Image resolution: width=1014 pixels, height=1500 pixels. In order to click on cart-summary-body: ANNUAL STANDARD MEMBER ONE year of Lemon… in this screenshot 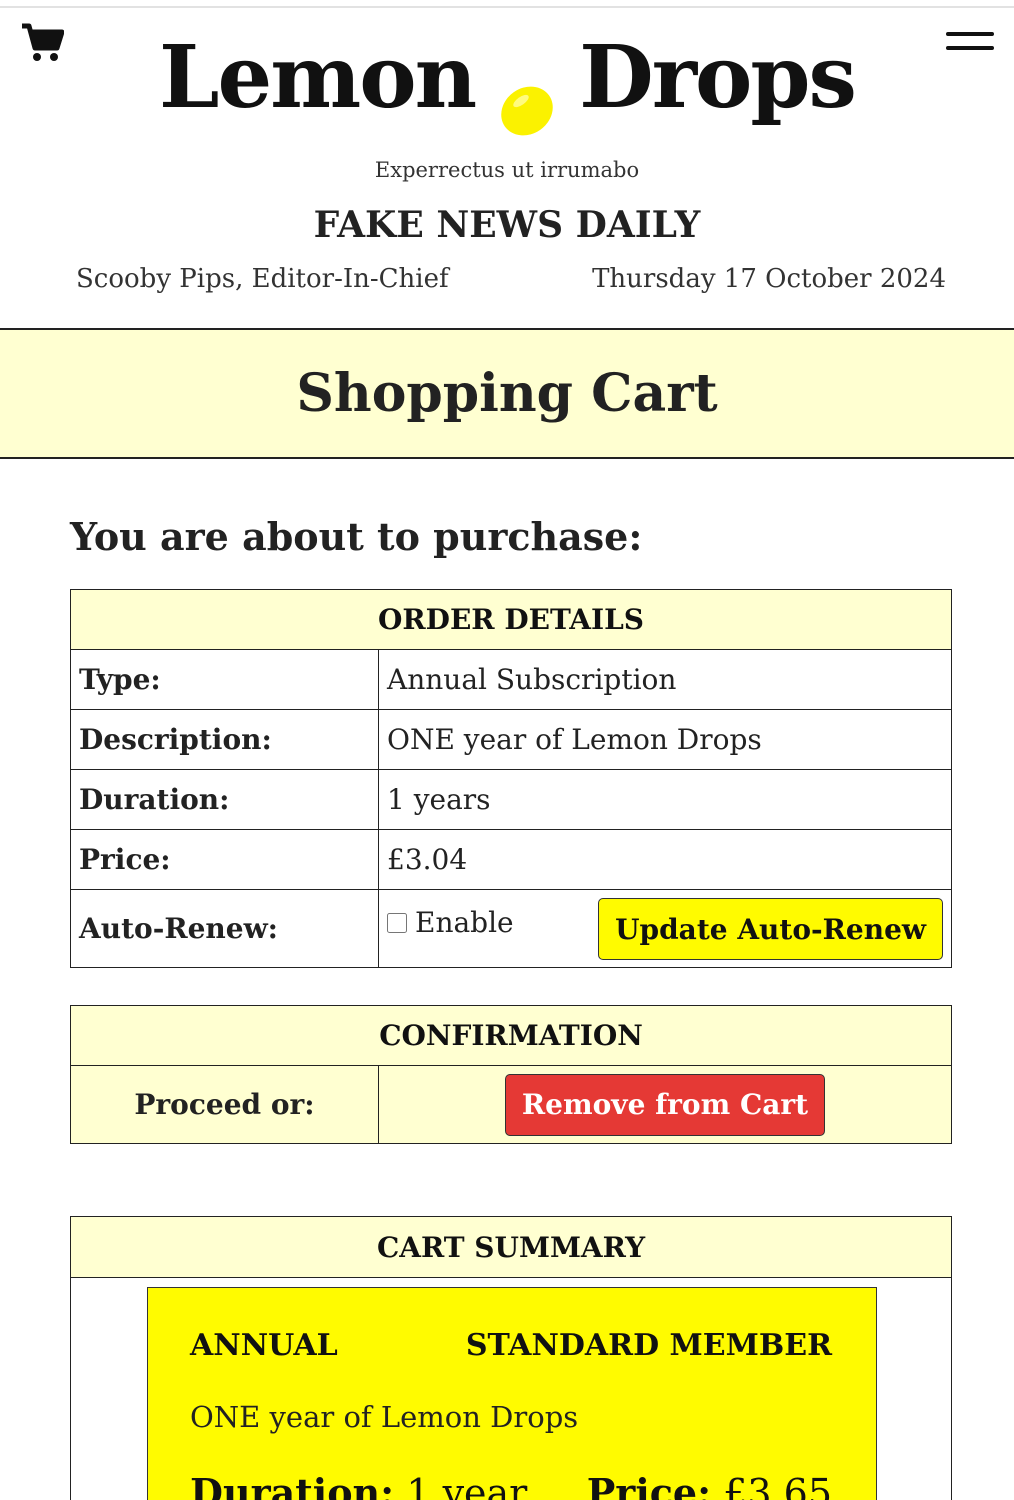, I will do `click(511, 1388)`.